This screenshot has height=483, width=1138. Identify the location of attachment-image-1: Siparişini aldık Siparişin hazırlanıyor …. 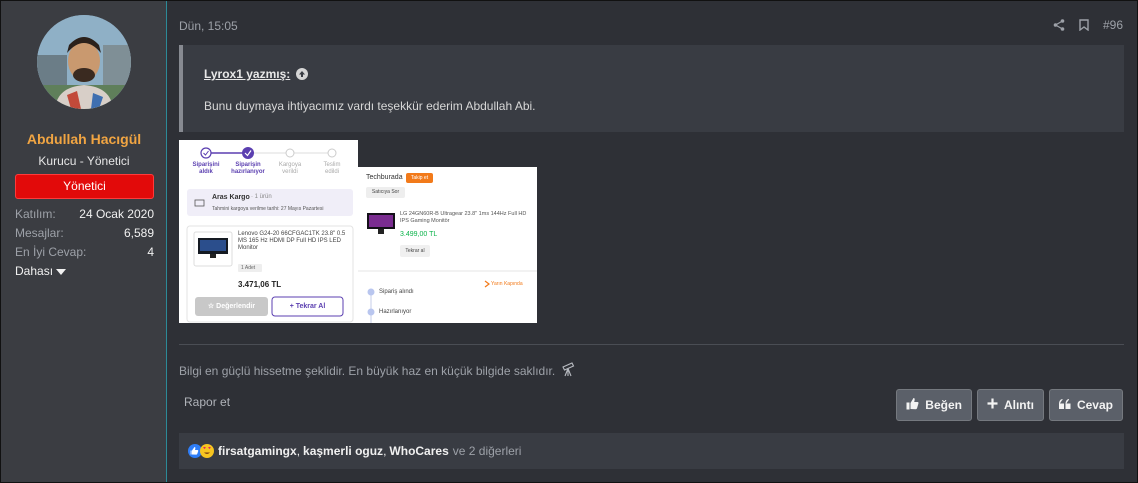
(268, 231).